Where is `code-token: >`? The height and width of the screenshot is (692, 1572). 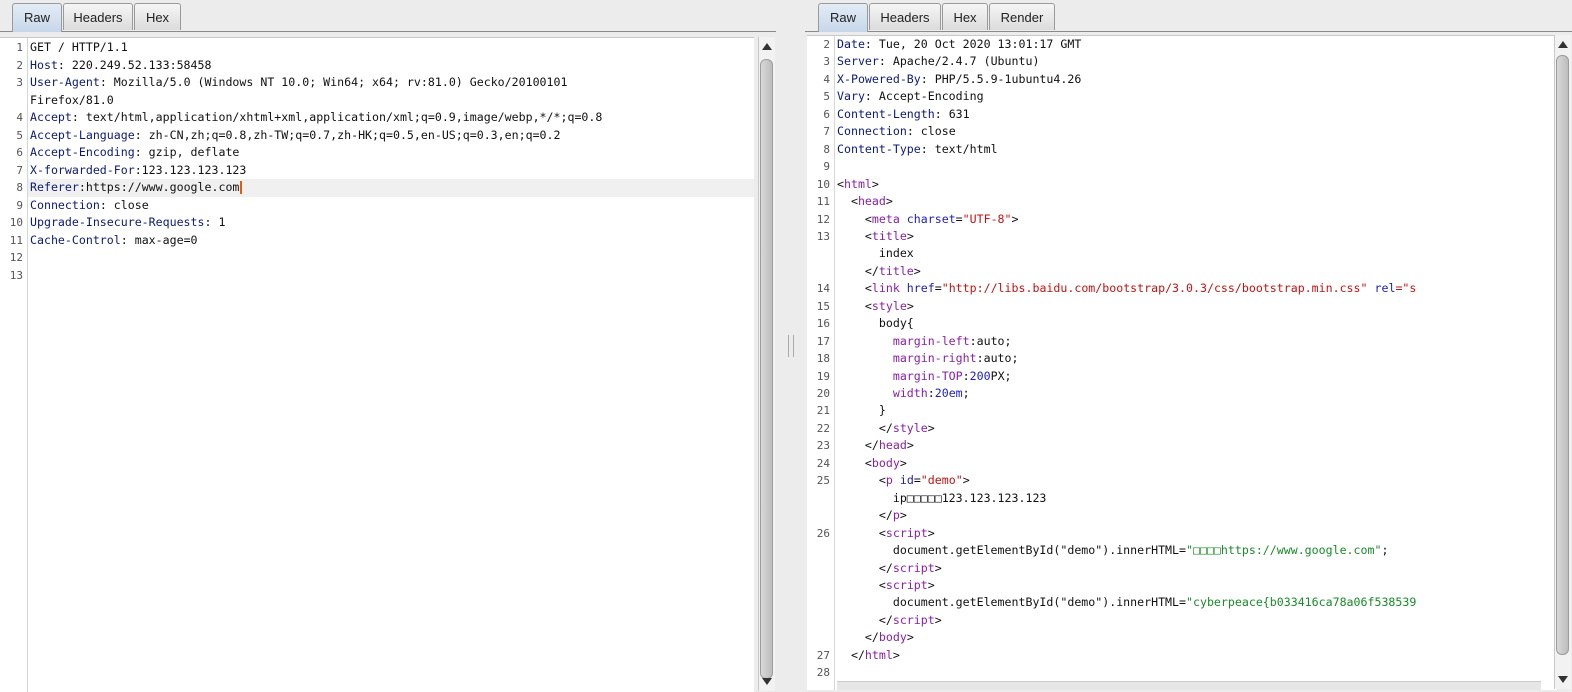 code-token: > is located at coordinates (1015, 218).